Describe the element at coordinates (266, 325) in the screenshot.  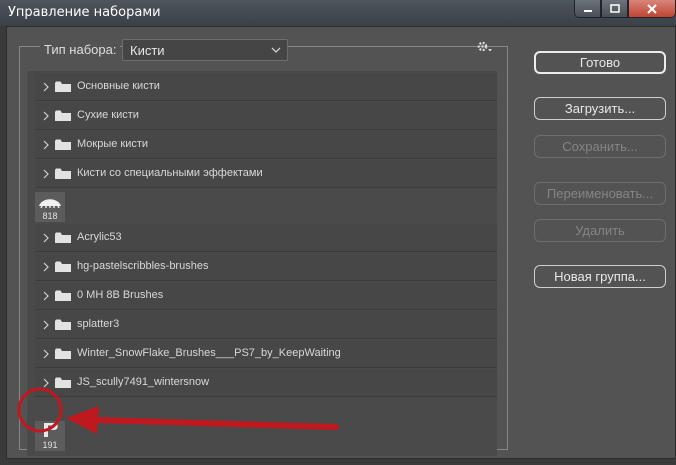
I see `list-item: splatter3` at that location.